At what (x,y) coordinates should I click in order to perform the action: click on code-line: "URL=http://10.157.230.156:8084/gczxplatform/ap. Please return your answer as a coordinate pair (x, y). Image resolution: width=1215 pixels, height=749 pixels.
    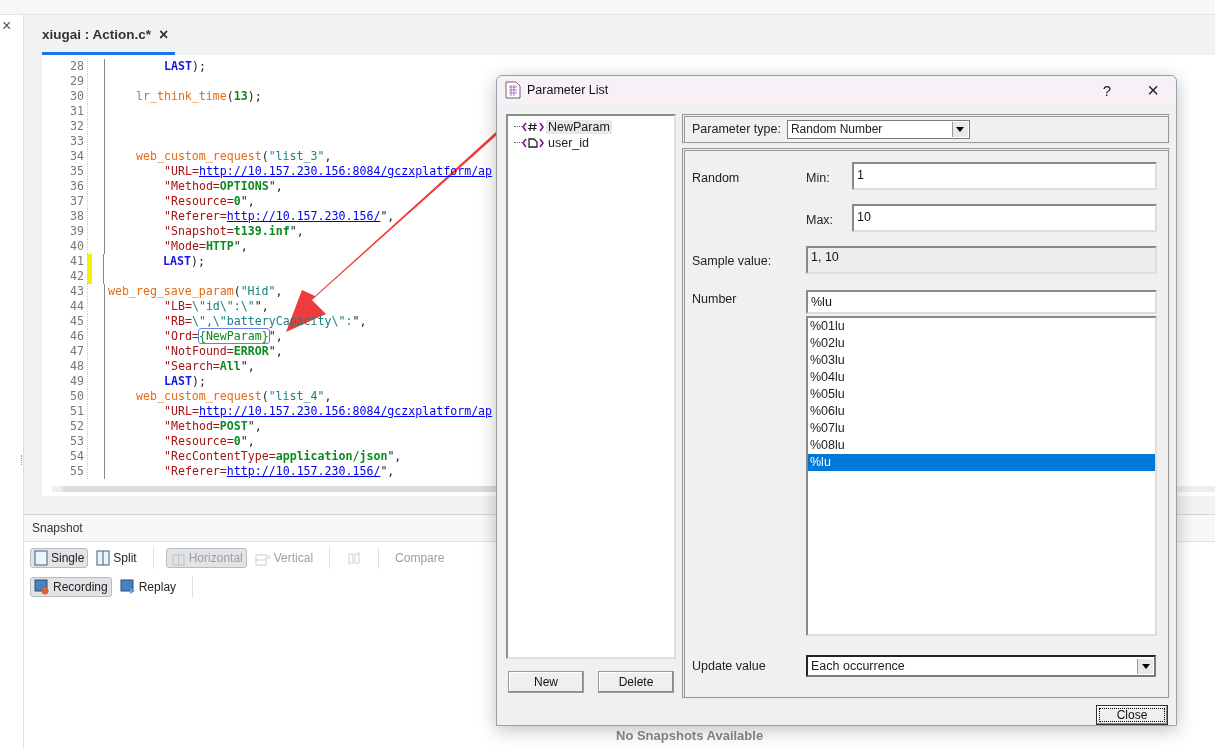
    Looking at the image, I should click on (328, 411).